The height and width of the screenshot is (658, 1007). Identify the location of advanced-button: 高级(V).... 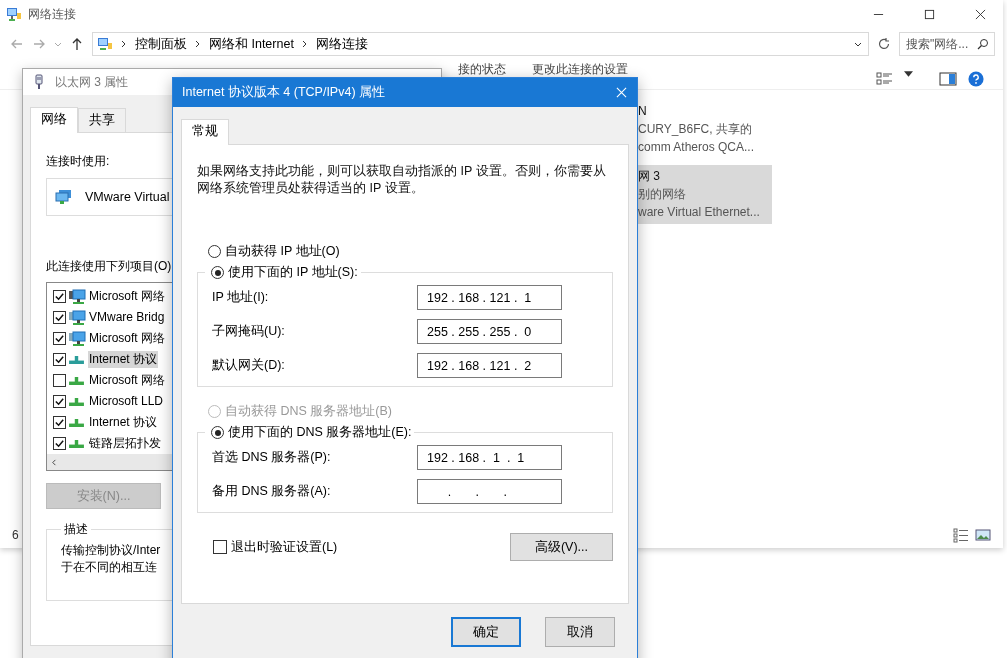
(561, 547).